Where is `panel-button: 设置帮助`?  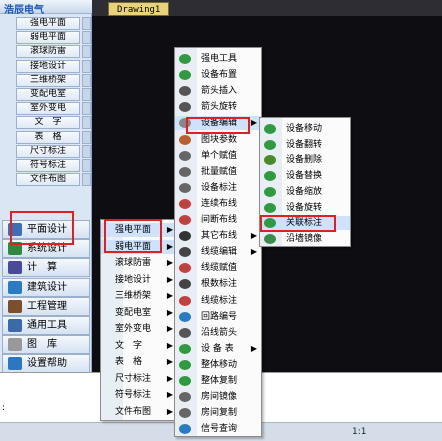 panel-button: 设置帮助 is located at coordinates (46, 364).